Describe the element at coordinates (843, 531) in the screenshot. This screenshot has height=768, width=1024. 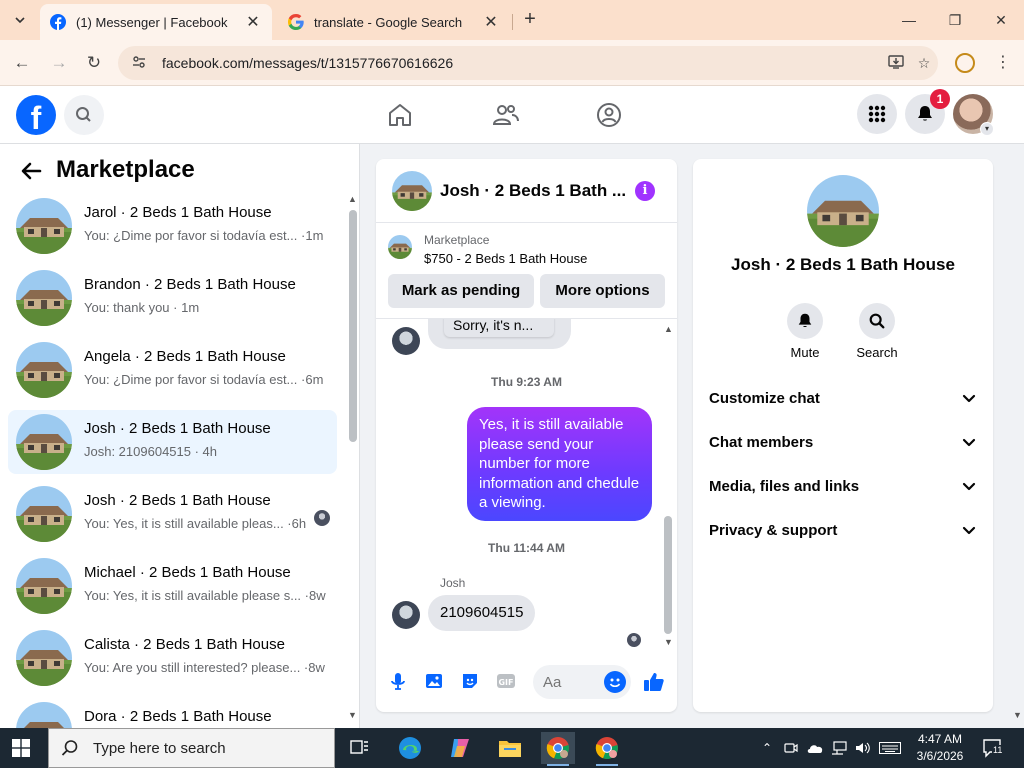
I see `info-section-row: Privacy & support` at that location.